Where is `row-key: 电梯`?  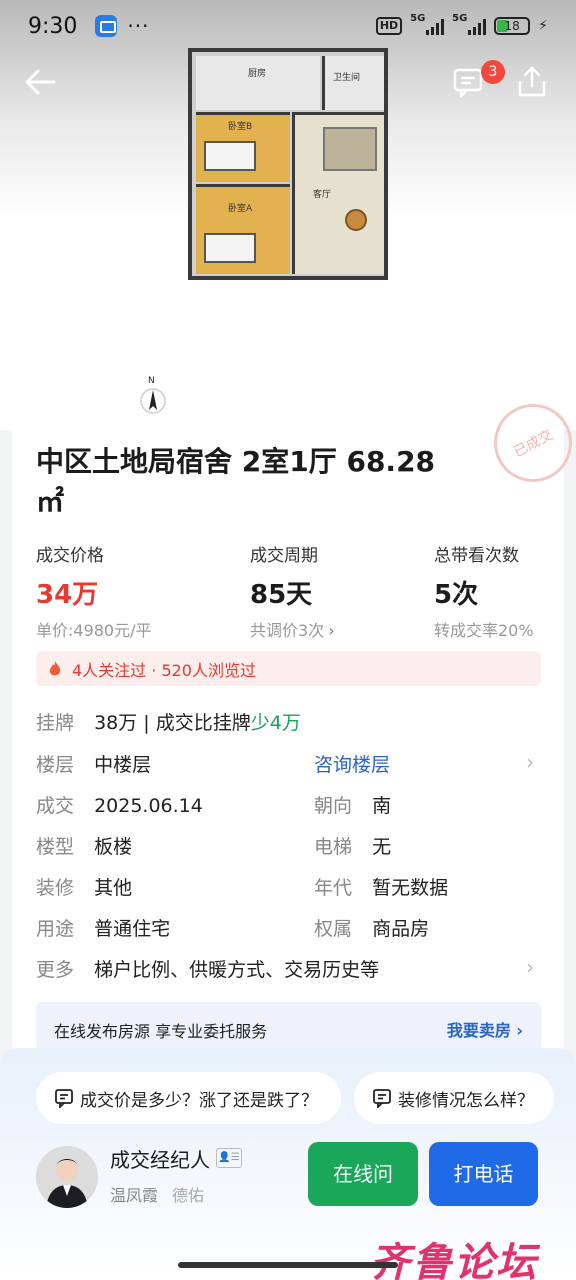
row-key: 电梯 is located at coordinates (333, 847).